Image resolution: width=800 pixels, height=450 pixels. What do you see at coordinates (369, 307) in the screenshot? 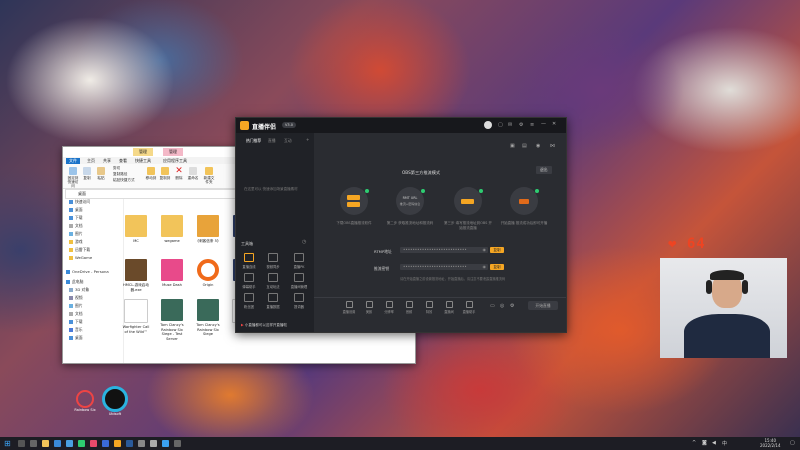
I see `tool-beauty: 美颜` at bounding box center [369, 307].